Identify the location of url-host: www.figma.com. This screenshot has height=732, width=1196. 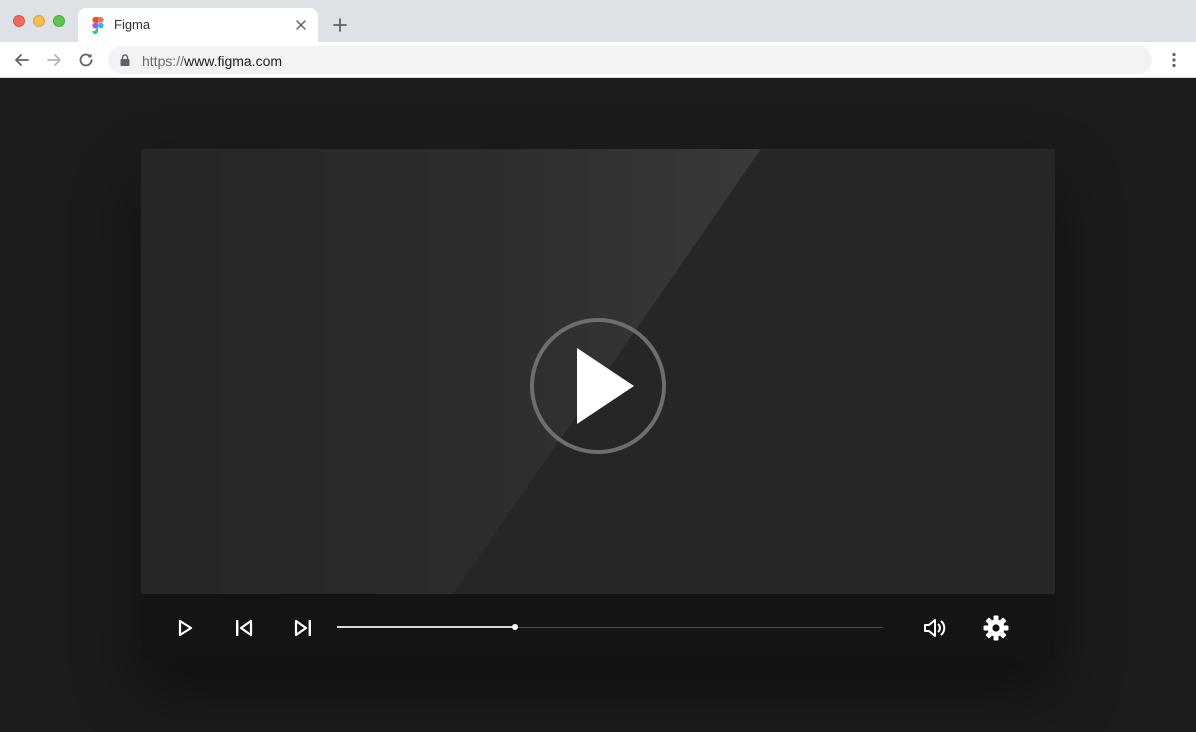
(233, 61).